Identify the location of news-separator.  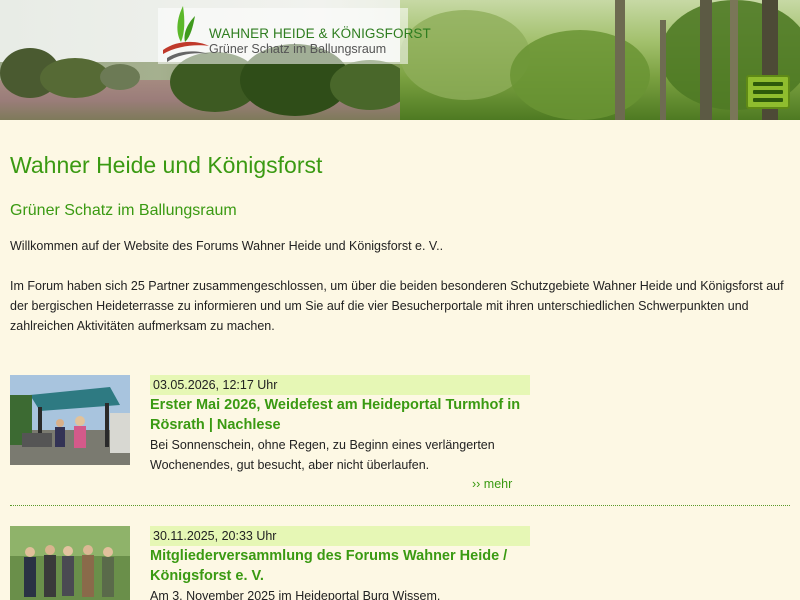
(400, 505).